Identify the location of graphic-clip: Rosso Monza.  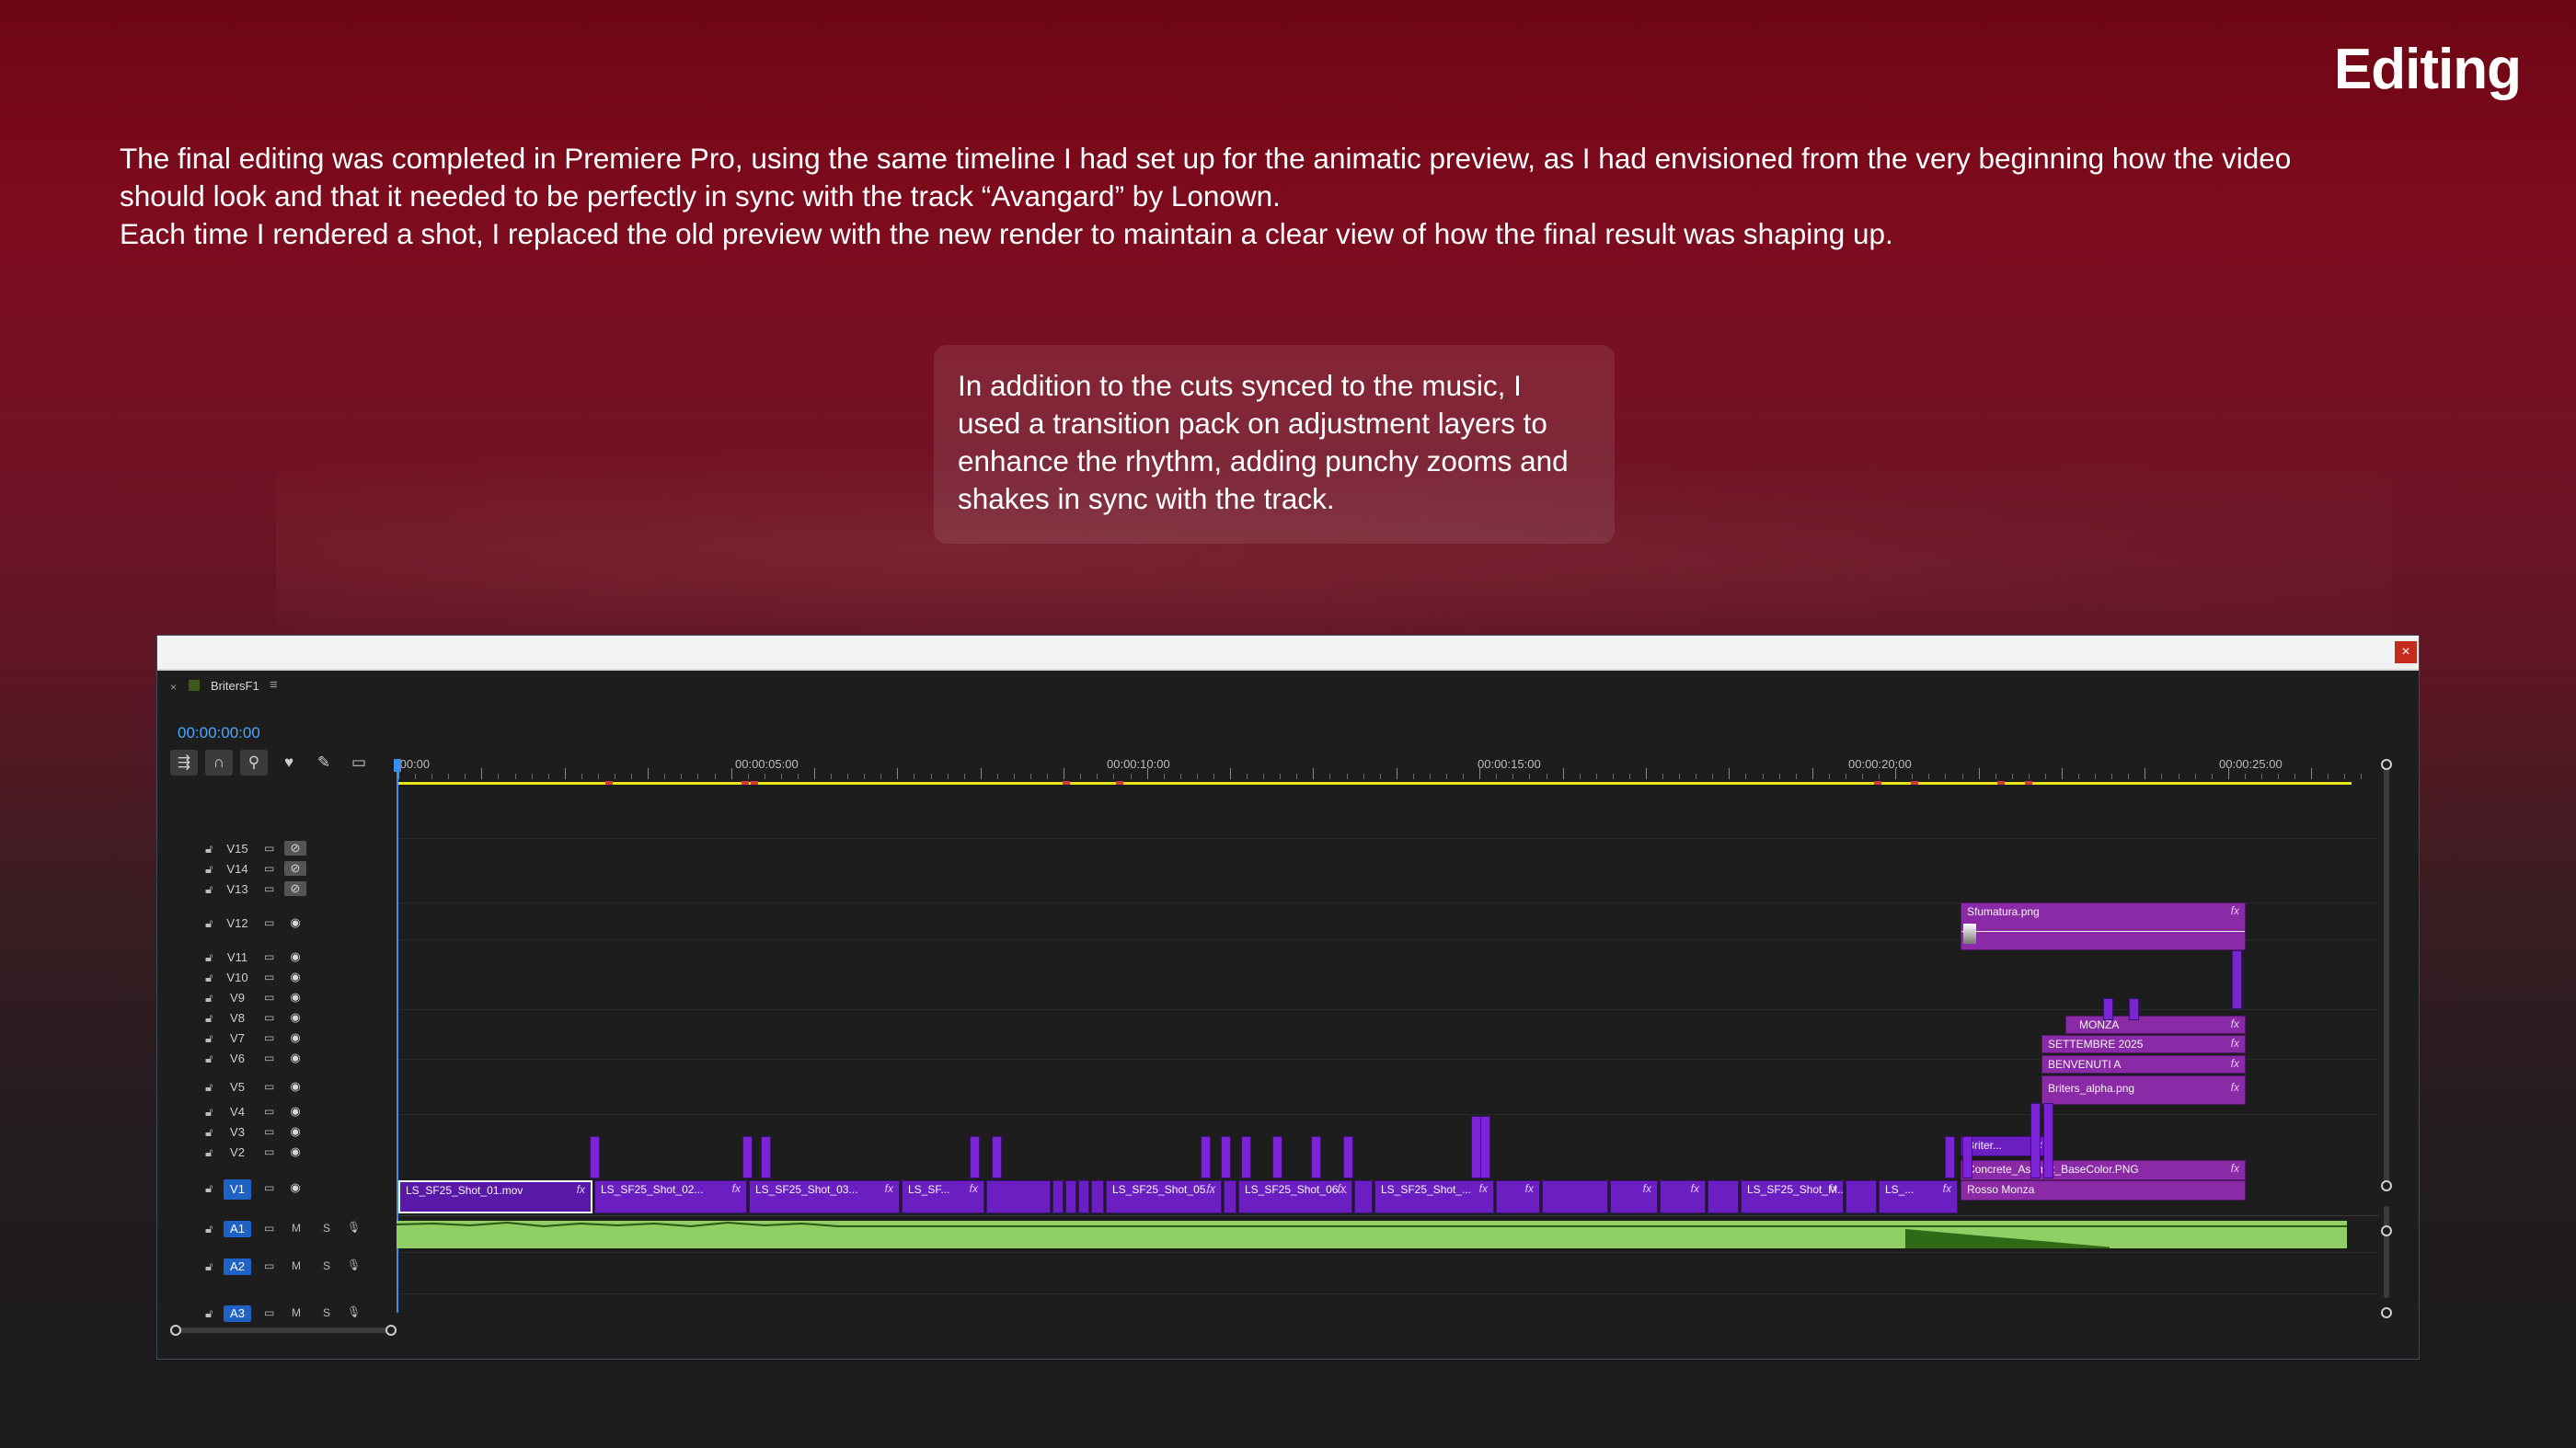
(2103, 1190).